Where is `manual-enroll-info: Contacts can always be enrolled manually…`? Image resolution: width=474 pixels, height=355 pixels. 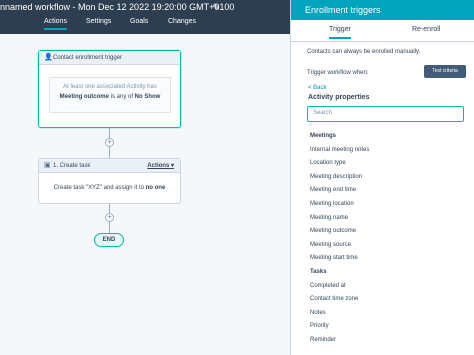
manual-enroll-info: Contacts can always be enrolled manually… is located at coordinates (364, 52).